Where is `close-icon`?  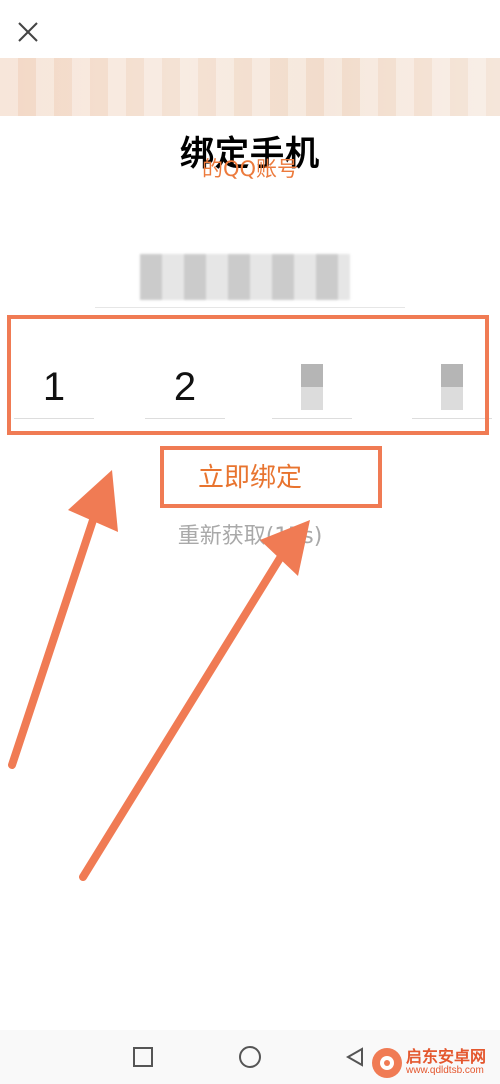
close-icon is located at coordinates (28, 32).